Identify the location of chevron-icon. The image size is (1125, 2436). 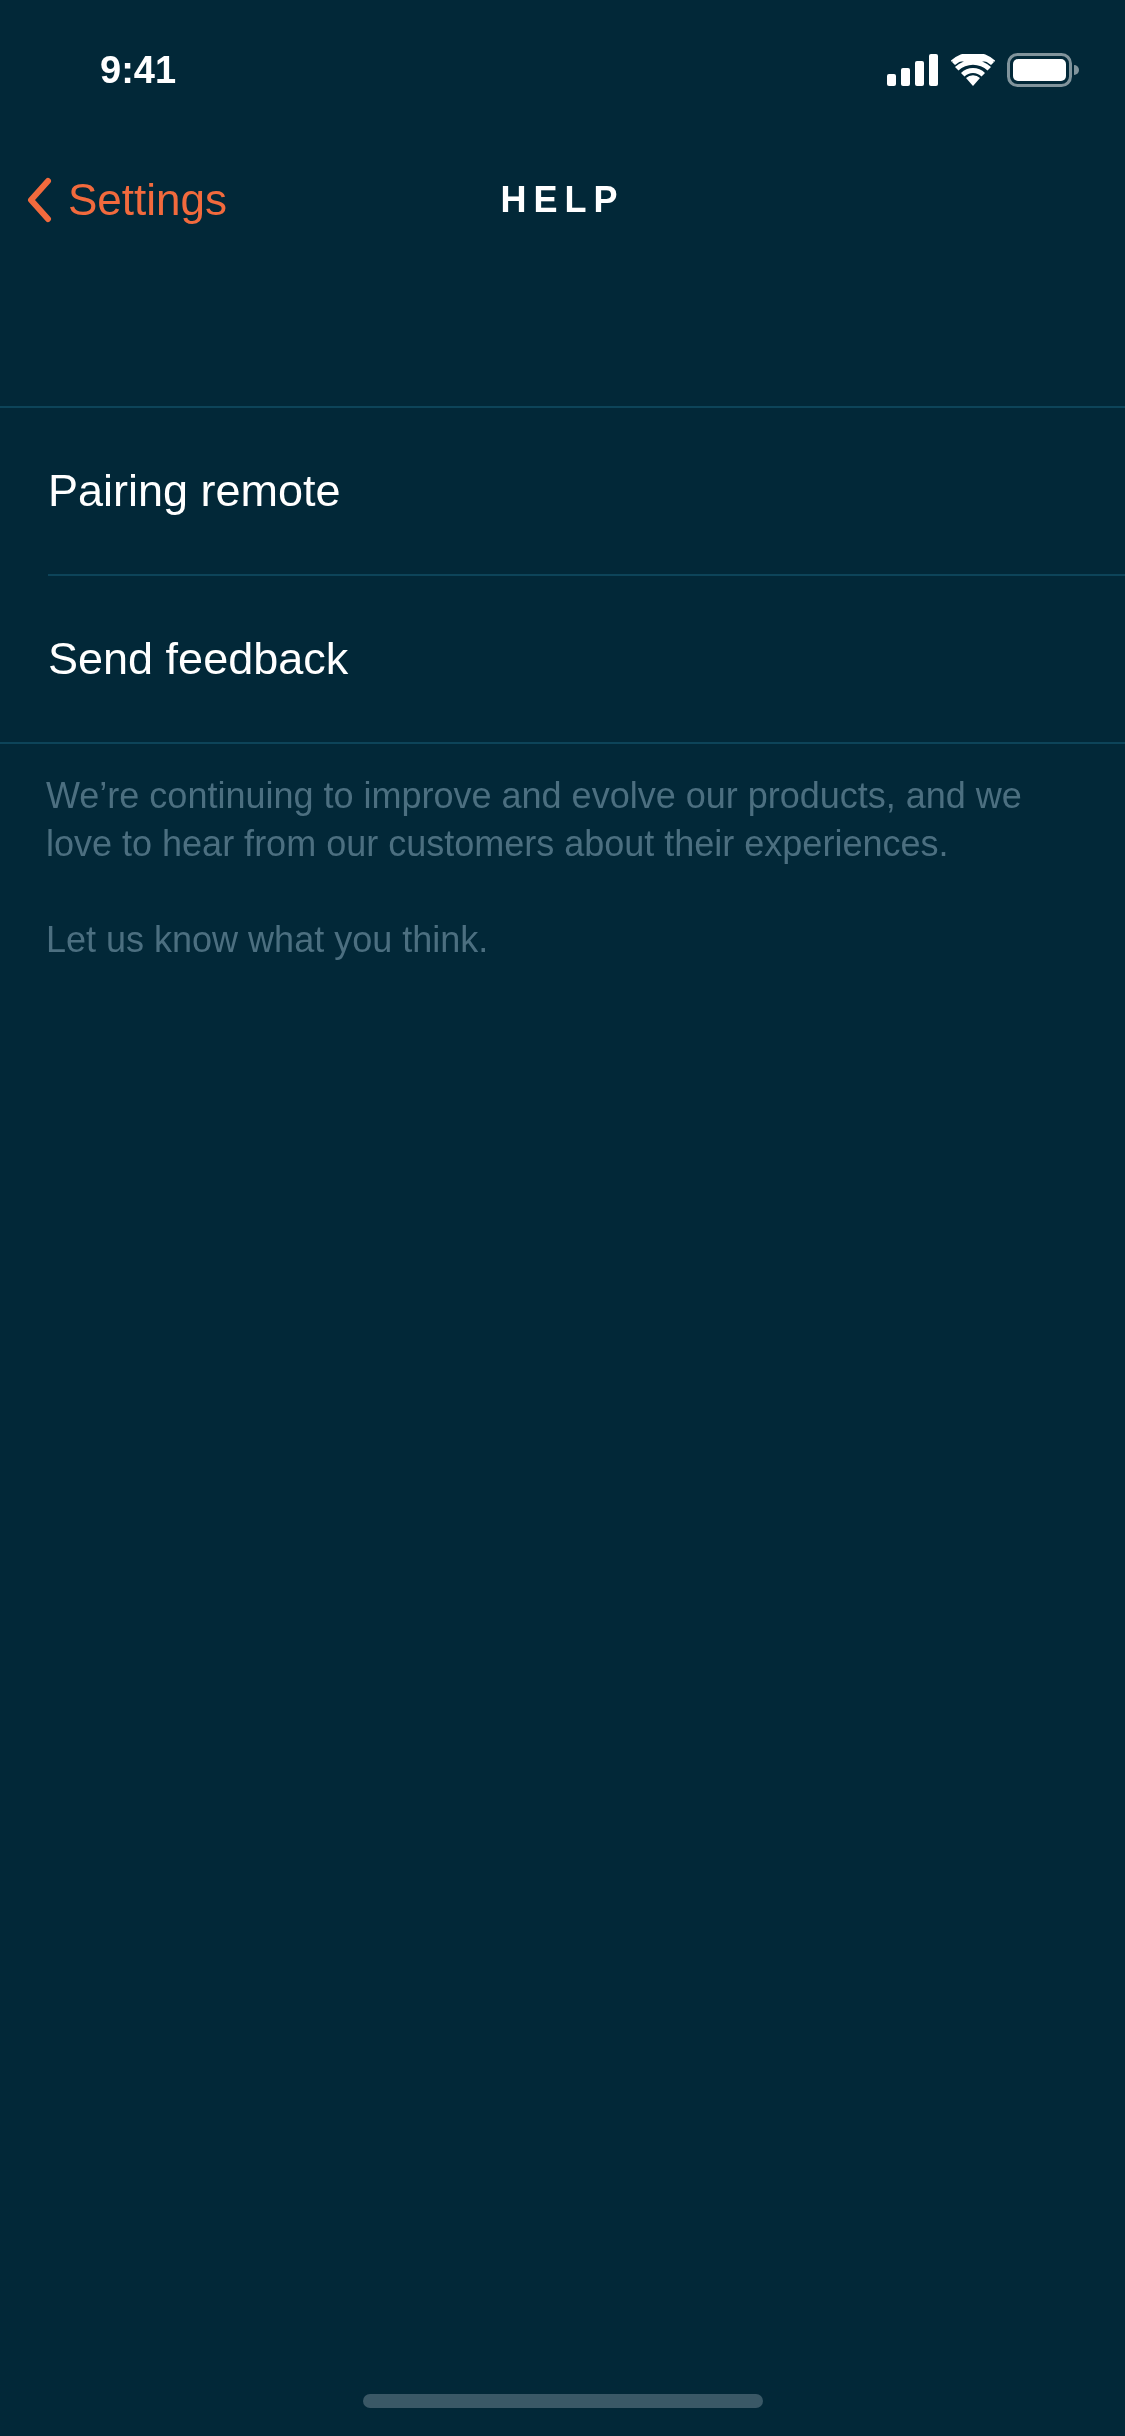
(39, 200).